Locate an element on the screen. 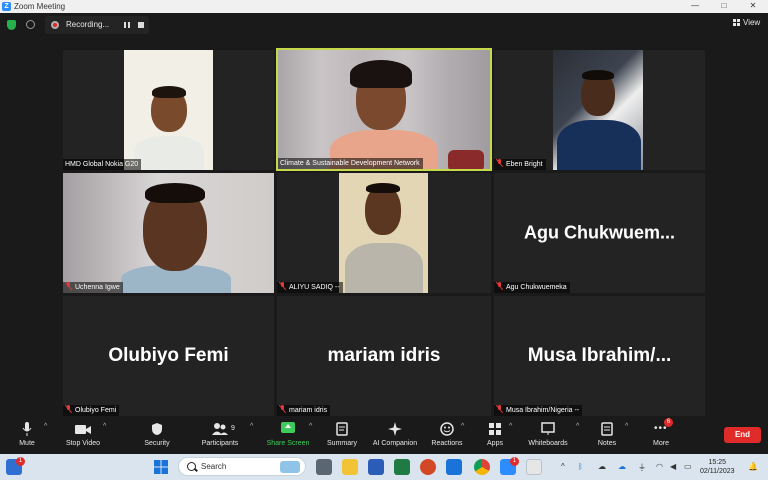  taskbar-search-box: Search is located at coordinates (242, 466).